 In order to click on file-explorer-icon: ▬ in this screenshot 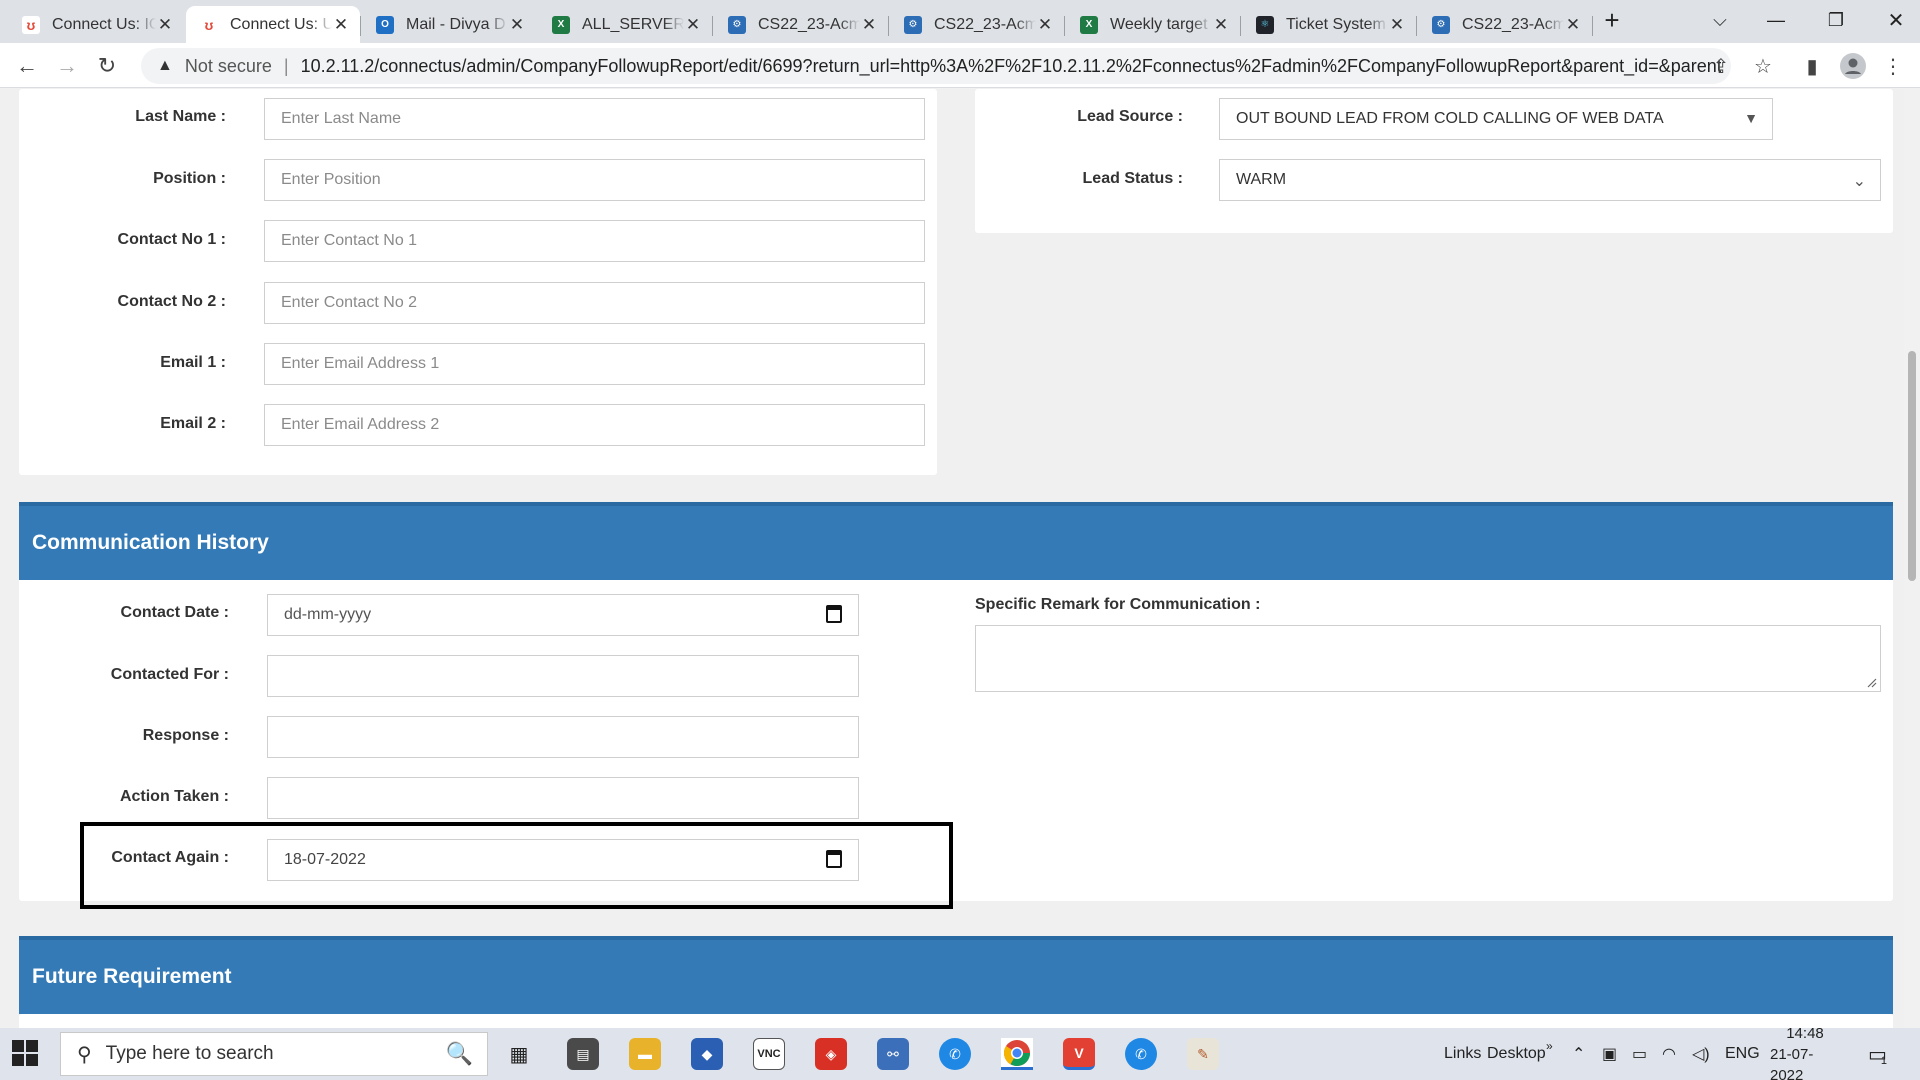, I will do `click(645, 1054)`.